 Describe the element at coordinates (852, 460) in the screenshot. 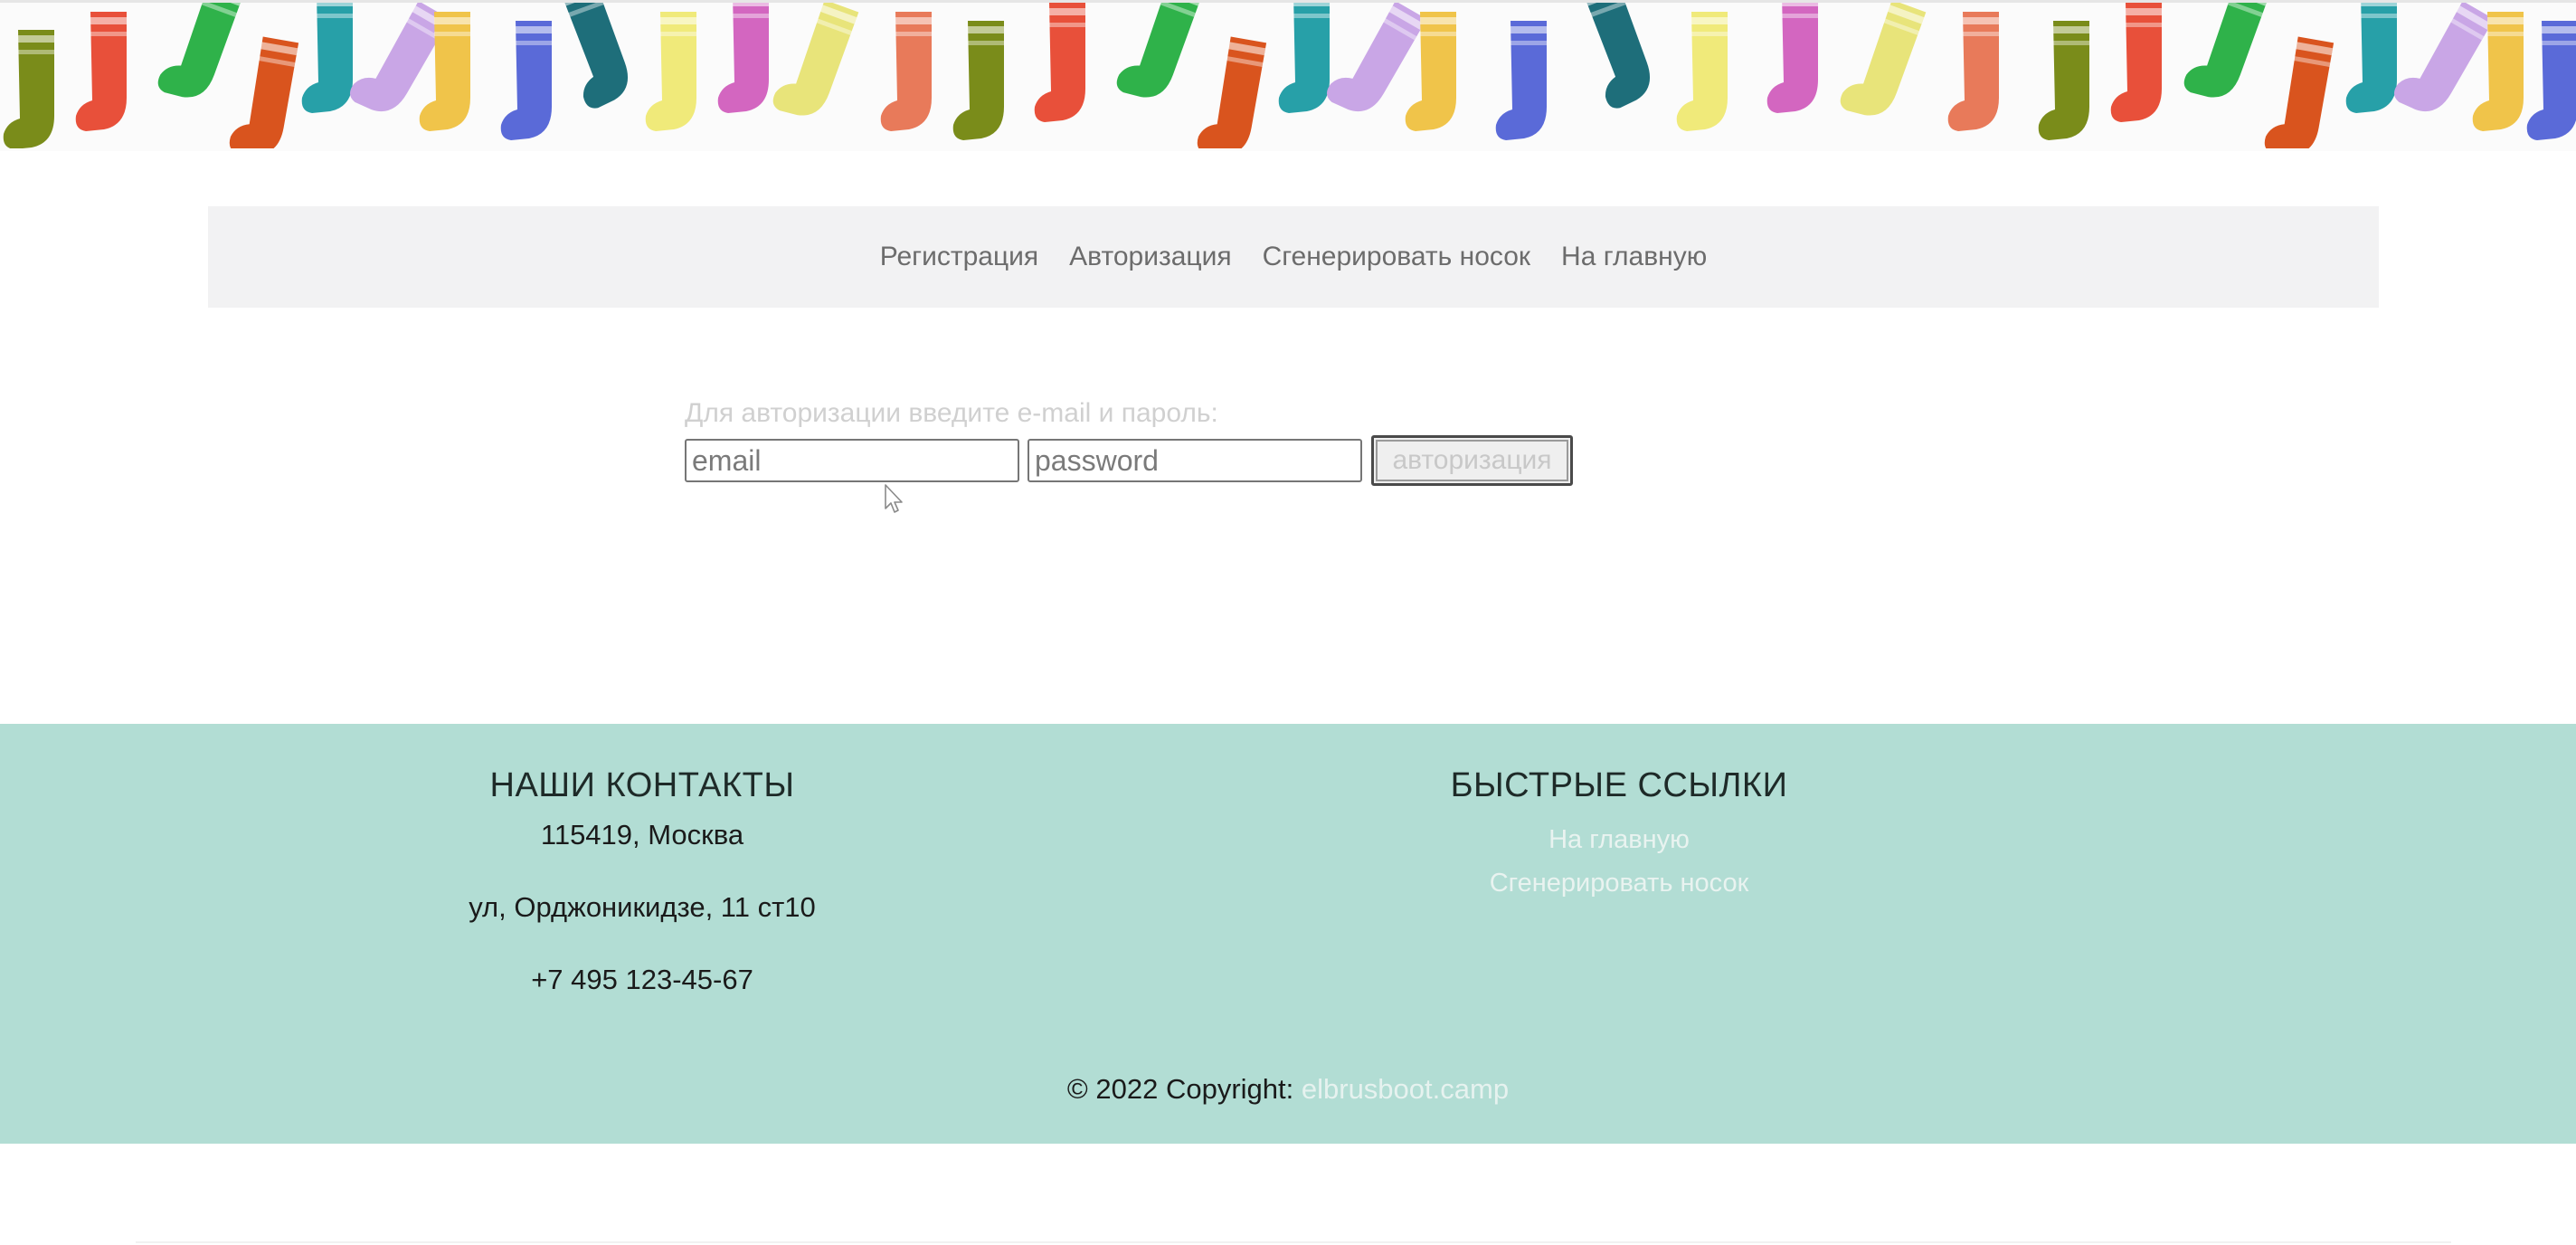

I see `email-input` at that location.